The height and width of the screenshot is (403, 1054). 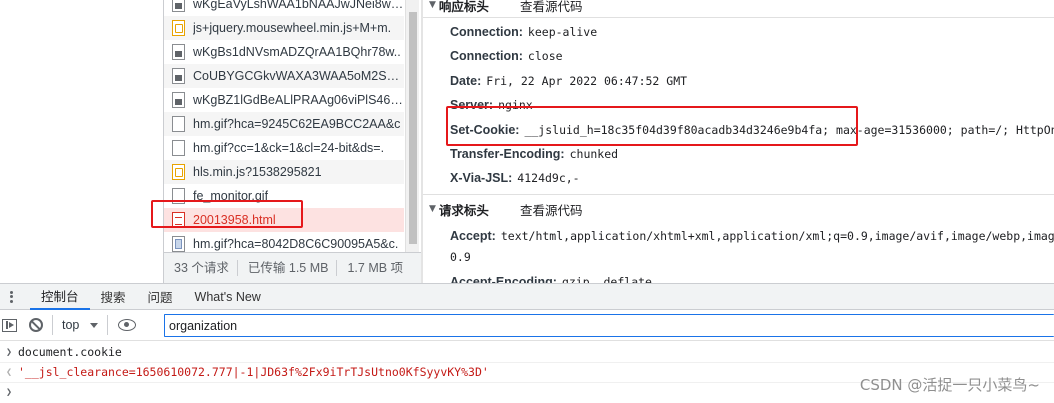 I want to click on header-value: gzip, deflate, so click(x=607, y=279).